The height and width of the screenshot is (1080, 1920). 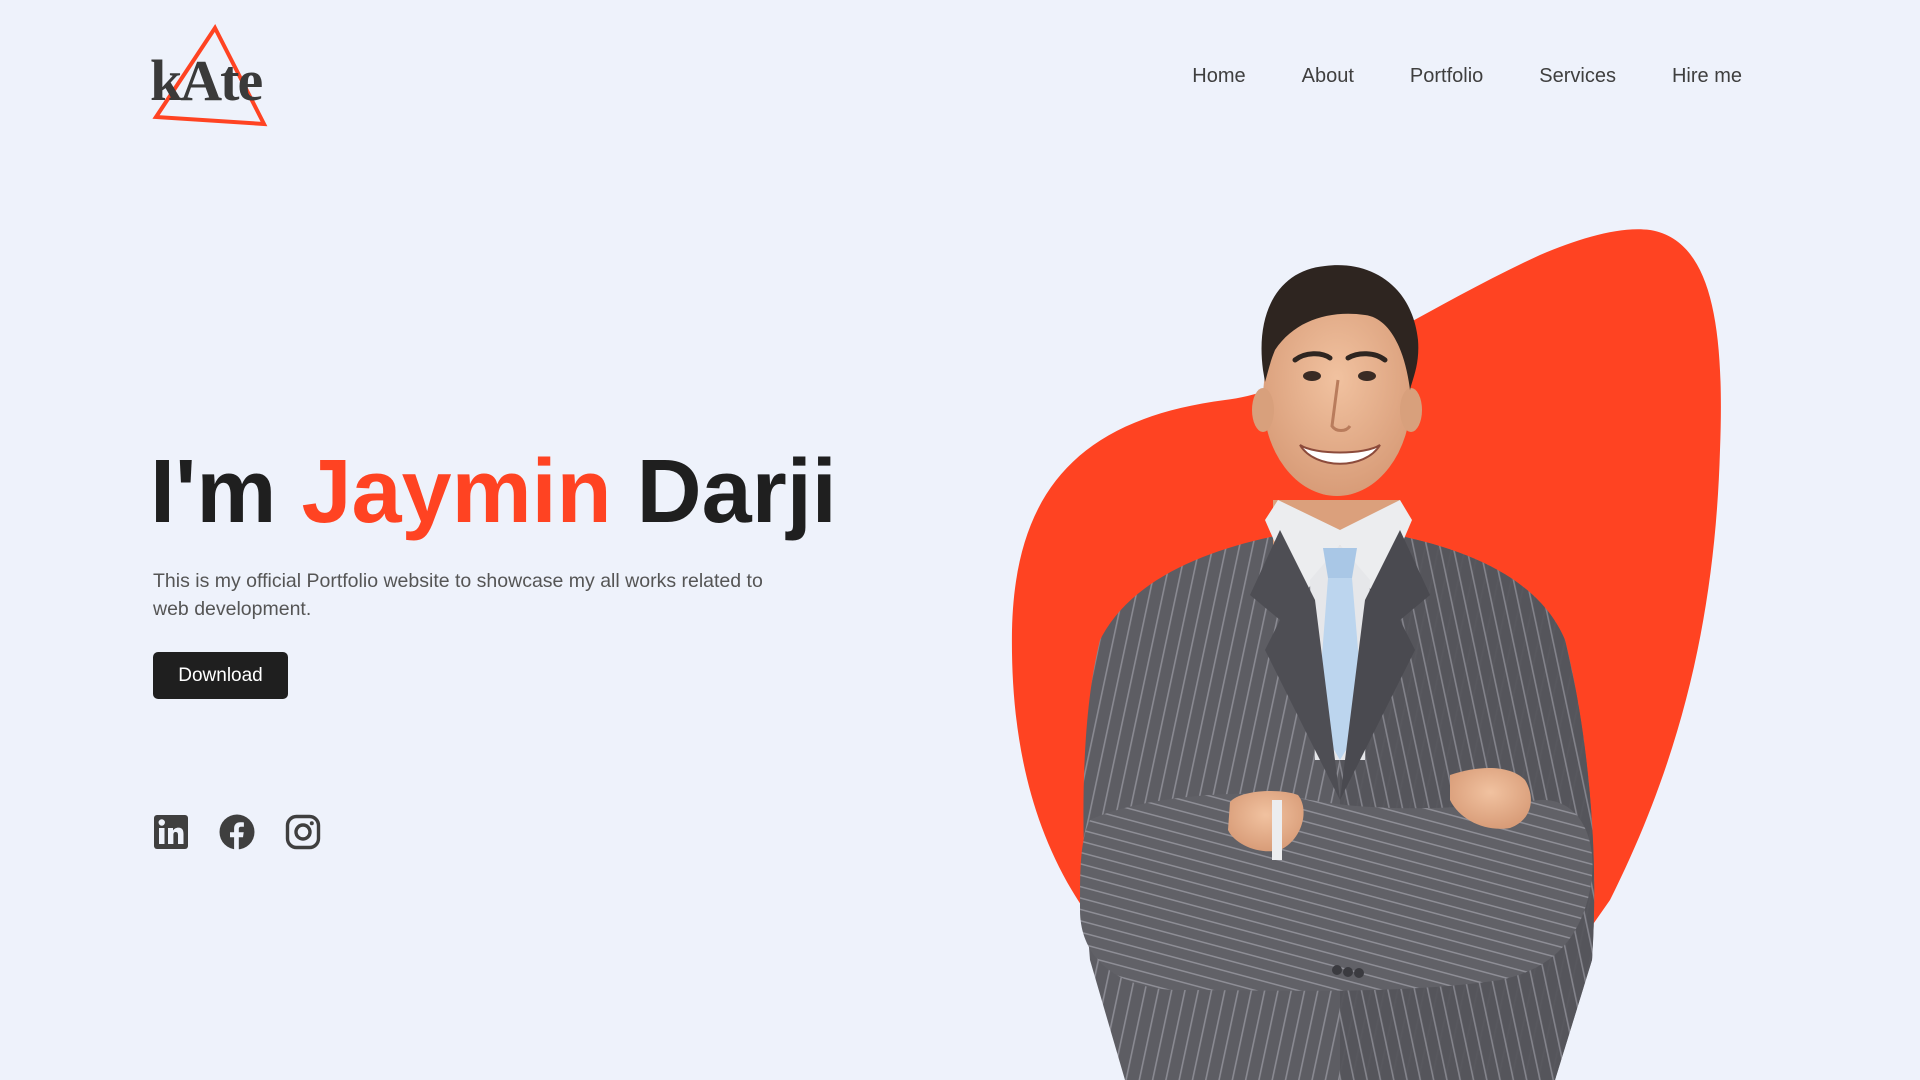 I want to click on hero-title: I'm Jaymin Darji, so click(x=493, y=492).